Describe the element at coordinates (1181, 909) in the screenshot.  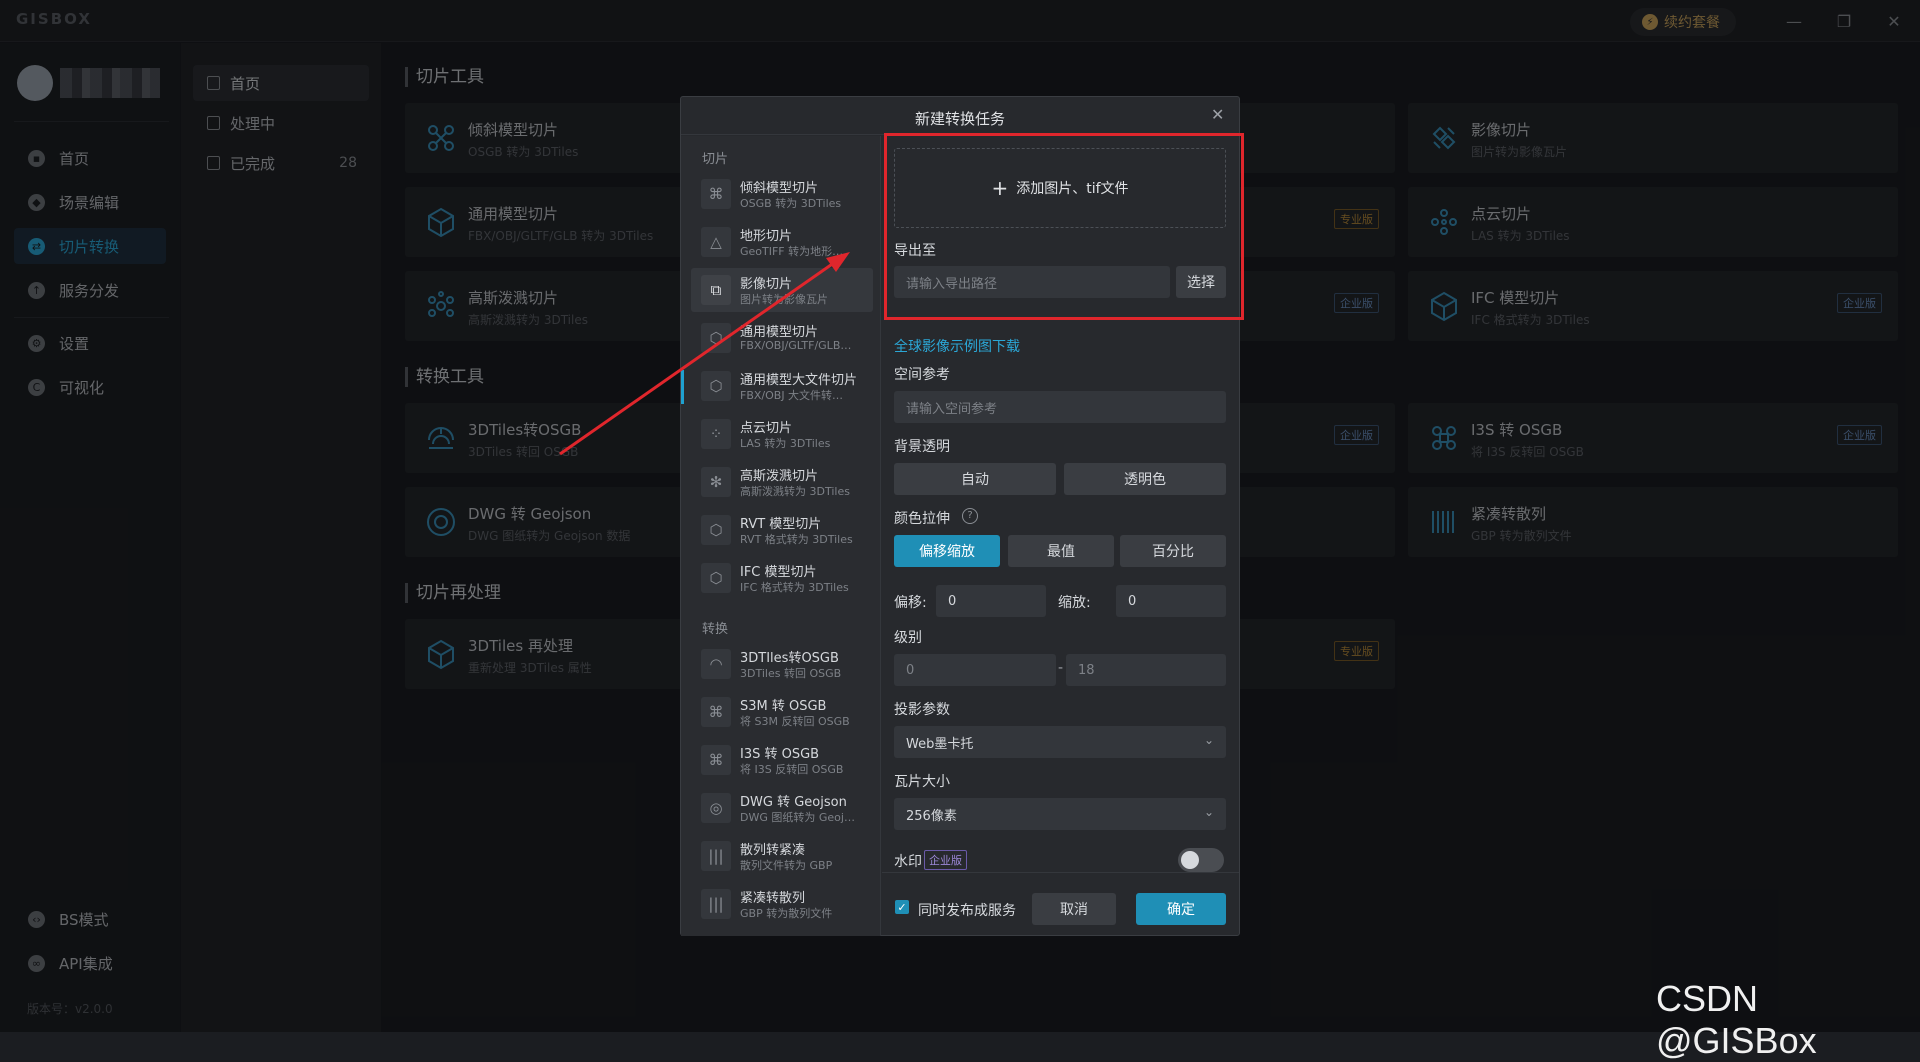
I see `confirm-button: 确定` at that location.